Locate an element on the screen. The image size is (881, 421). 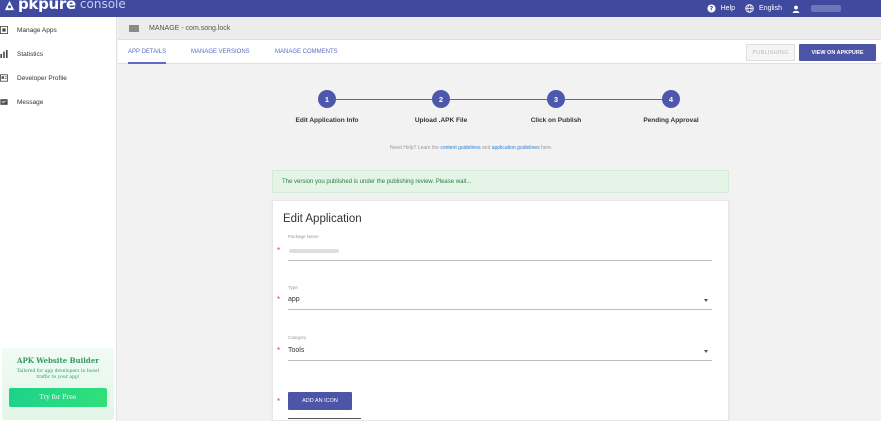
apkpure-logo-icon is located at coordinates (9, 5).